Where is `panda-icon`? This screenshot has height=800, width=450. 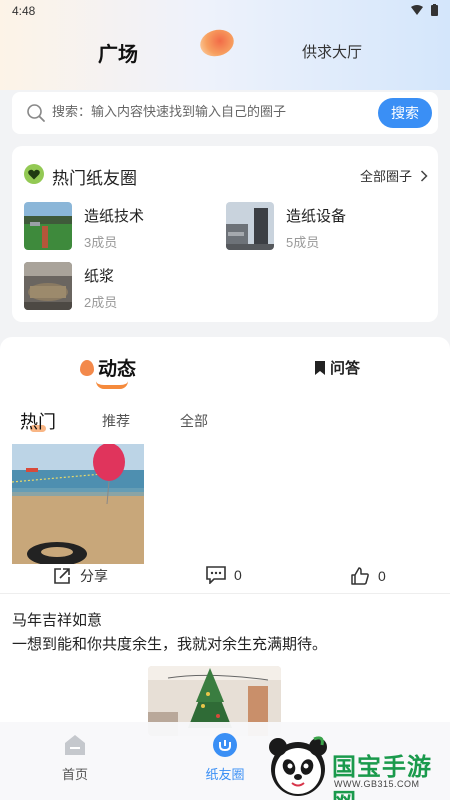 panda-icon is located at coordinates (298, 766).